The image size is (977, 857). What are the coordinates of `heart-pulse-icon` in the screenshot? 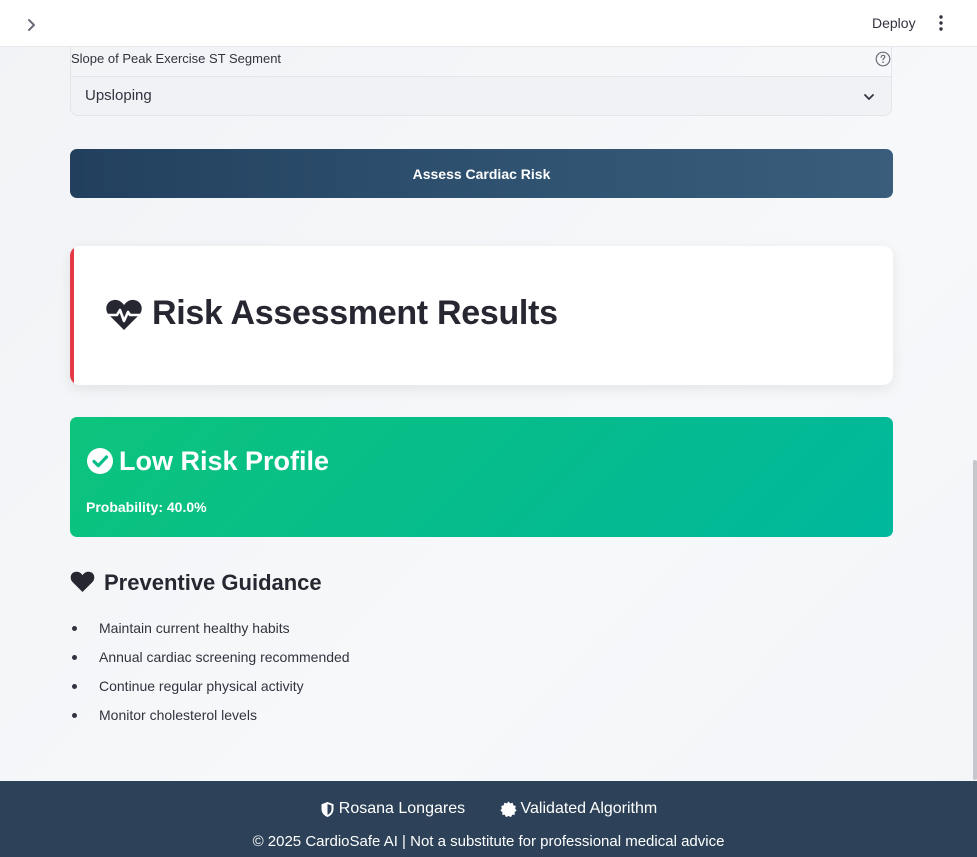 It's located at (124, 315).